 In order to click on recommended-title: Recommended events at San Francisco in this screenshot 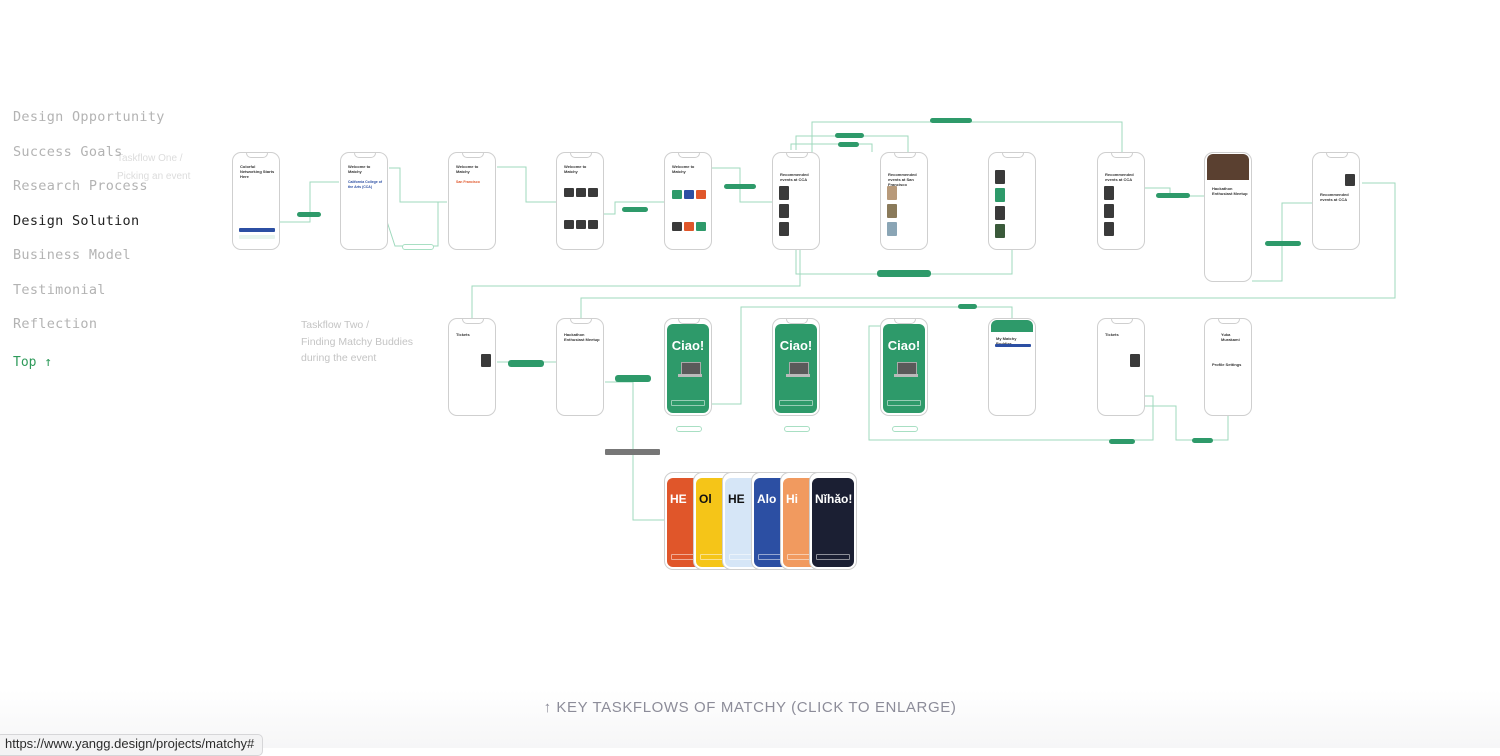, I will do `click(902, 179)`.